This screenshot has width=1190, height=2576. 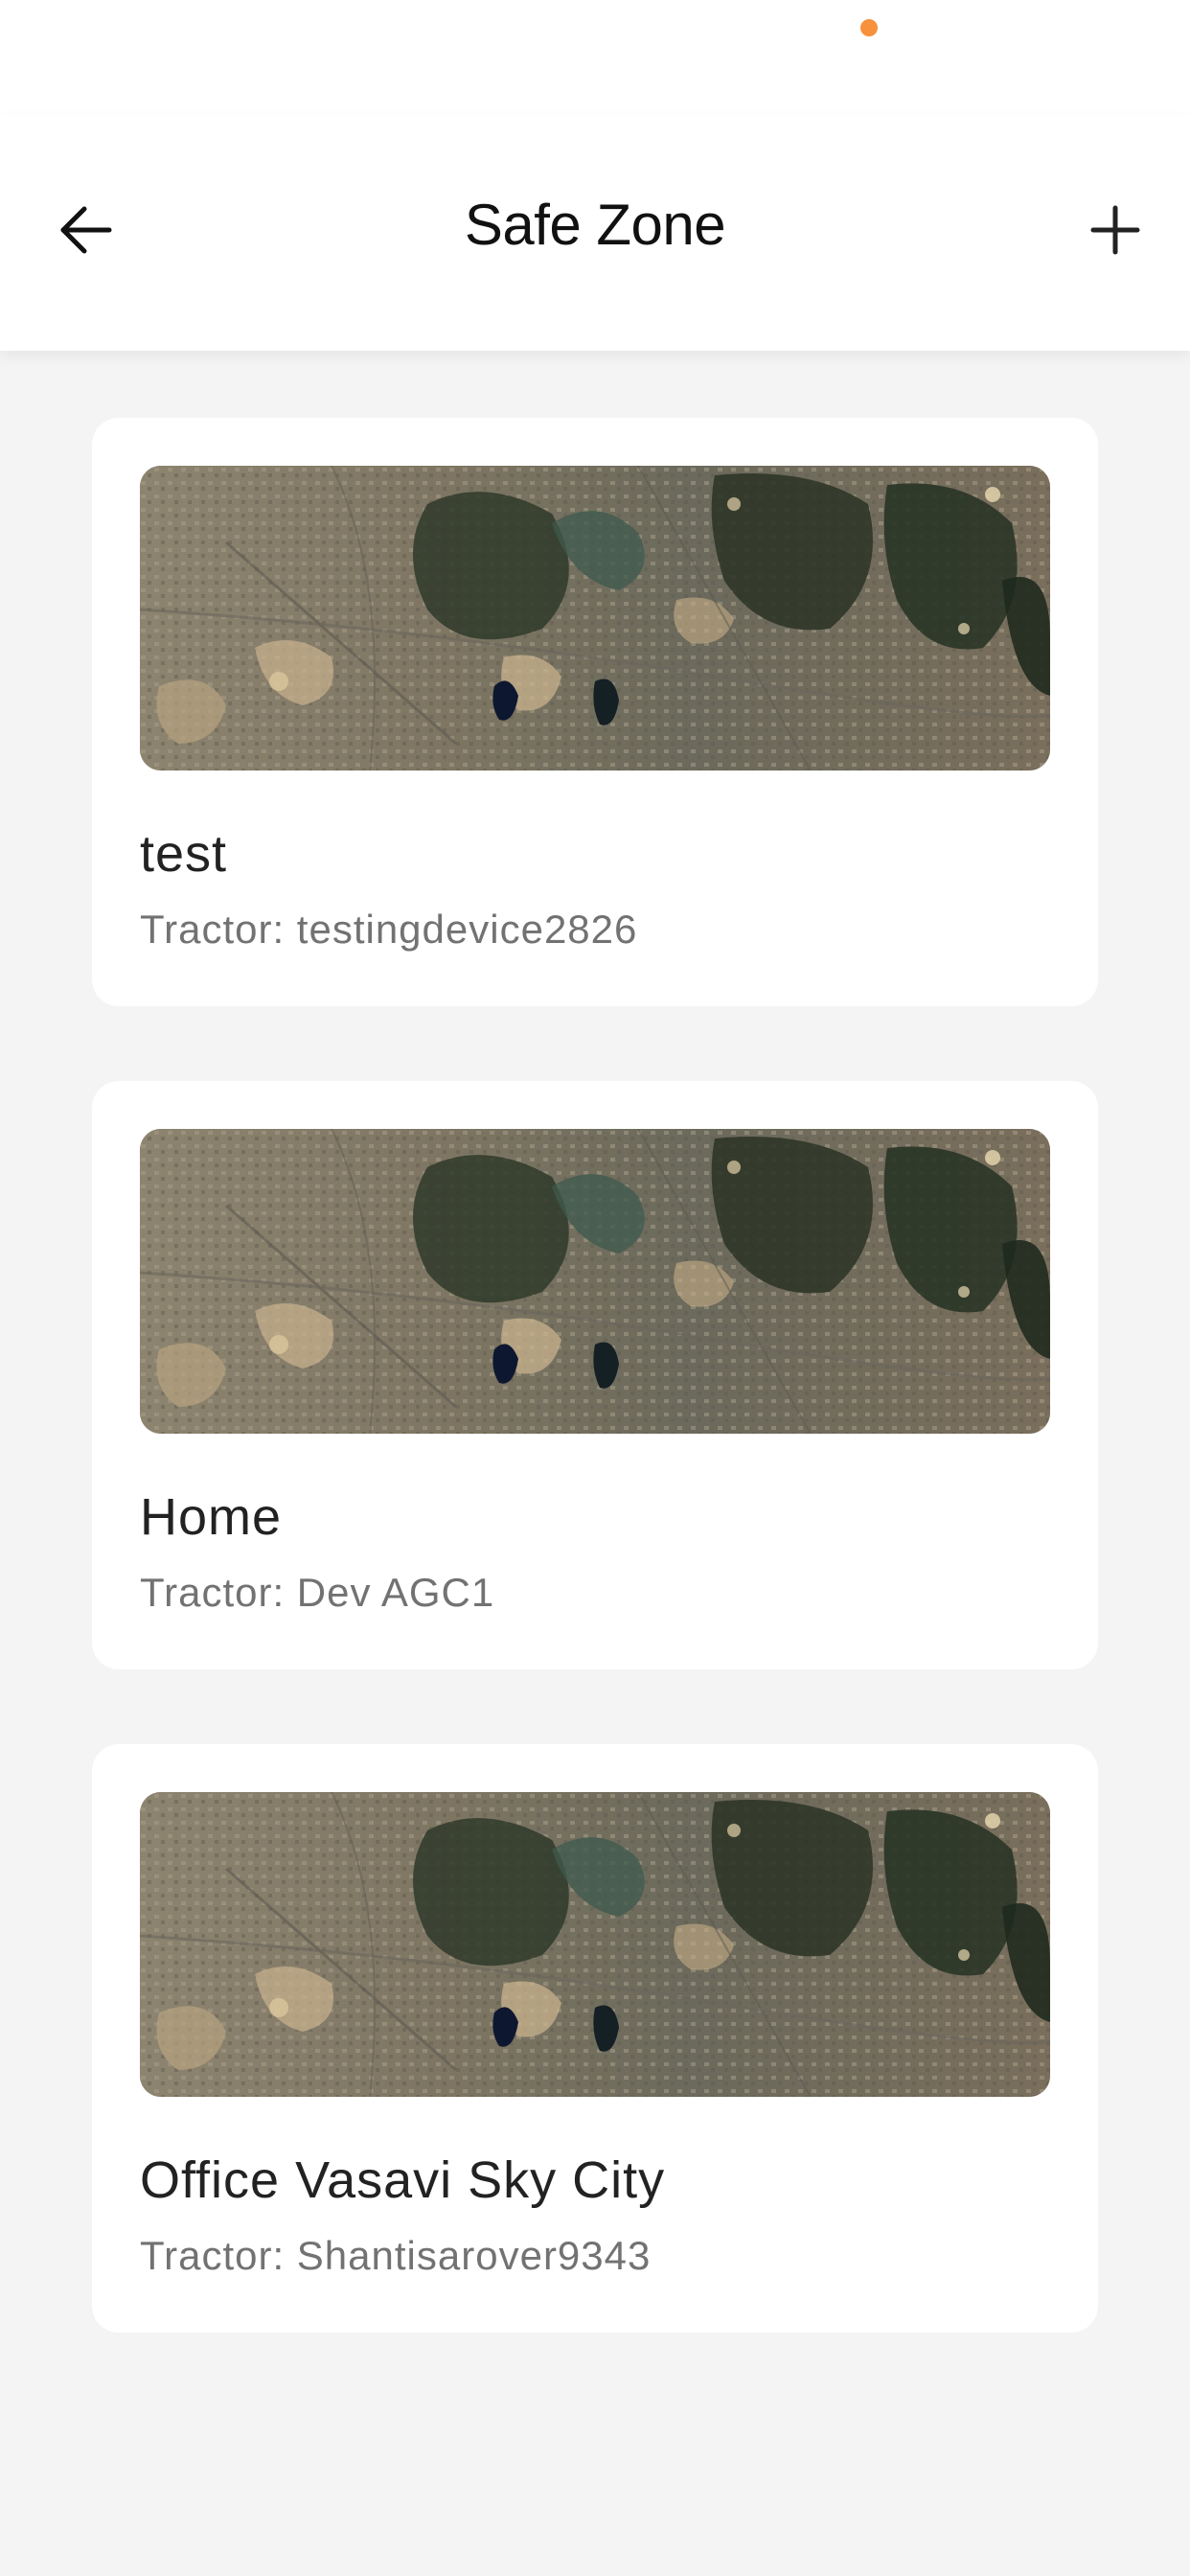 What do you see at coordinates (212, 1517) in the screenshot?
I see `zone-name: Home` at bounding box center [212, 1517].